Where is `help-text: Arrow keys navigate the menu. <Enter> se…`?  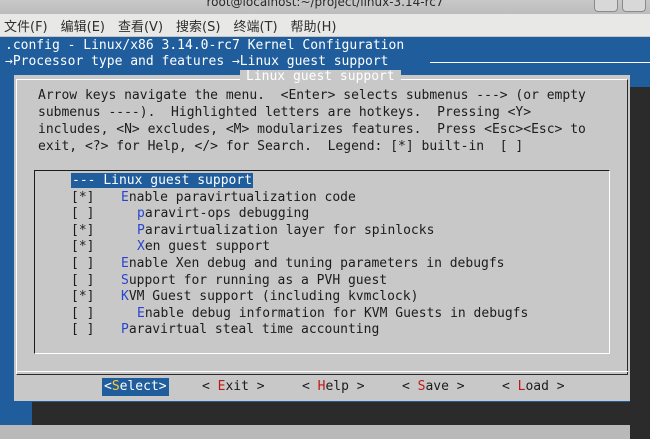
help-text: Arrow keys navigate the menu. <Enter> se… is located at coordinates (333, 121).